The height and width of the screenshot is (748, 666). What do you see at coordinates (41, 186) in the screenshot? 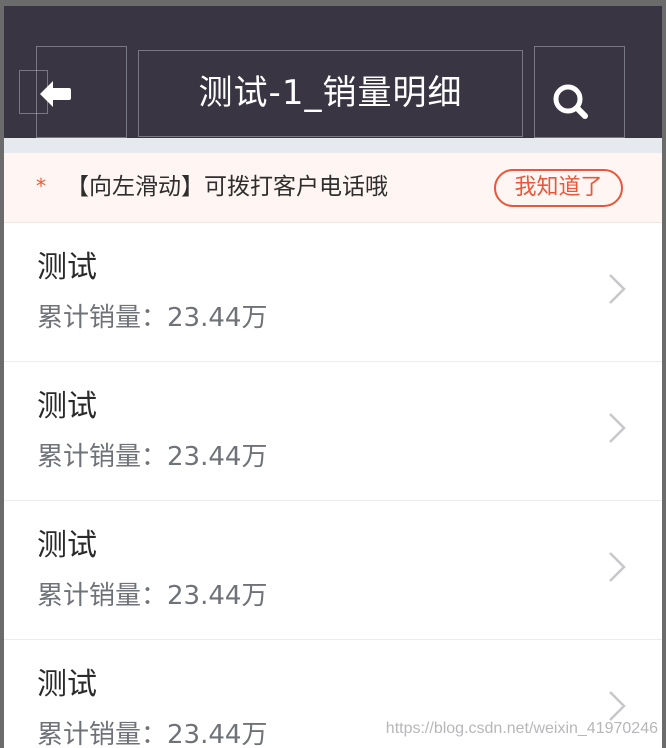
I see `notice-asterisk: *` at bounding box center [41, 186].